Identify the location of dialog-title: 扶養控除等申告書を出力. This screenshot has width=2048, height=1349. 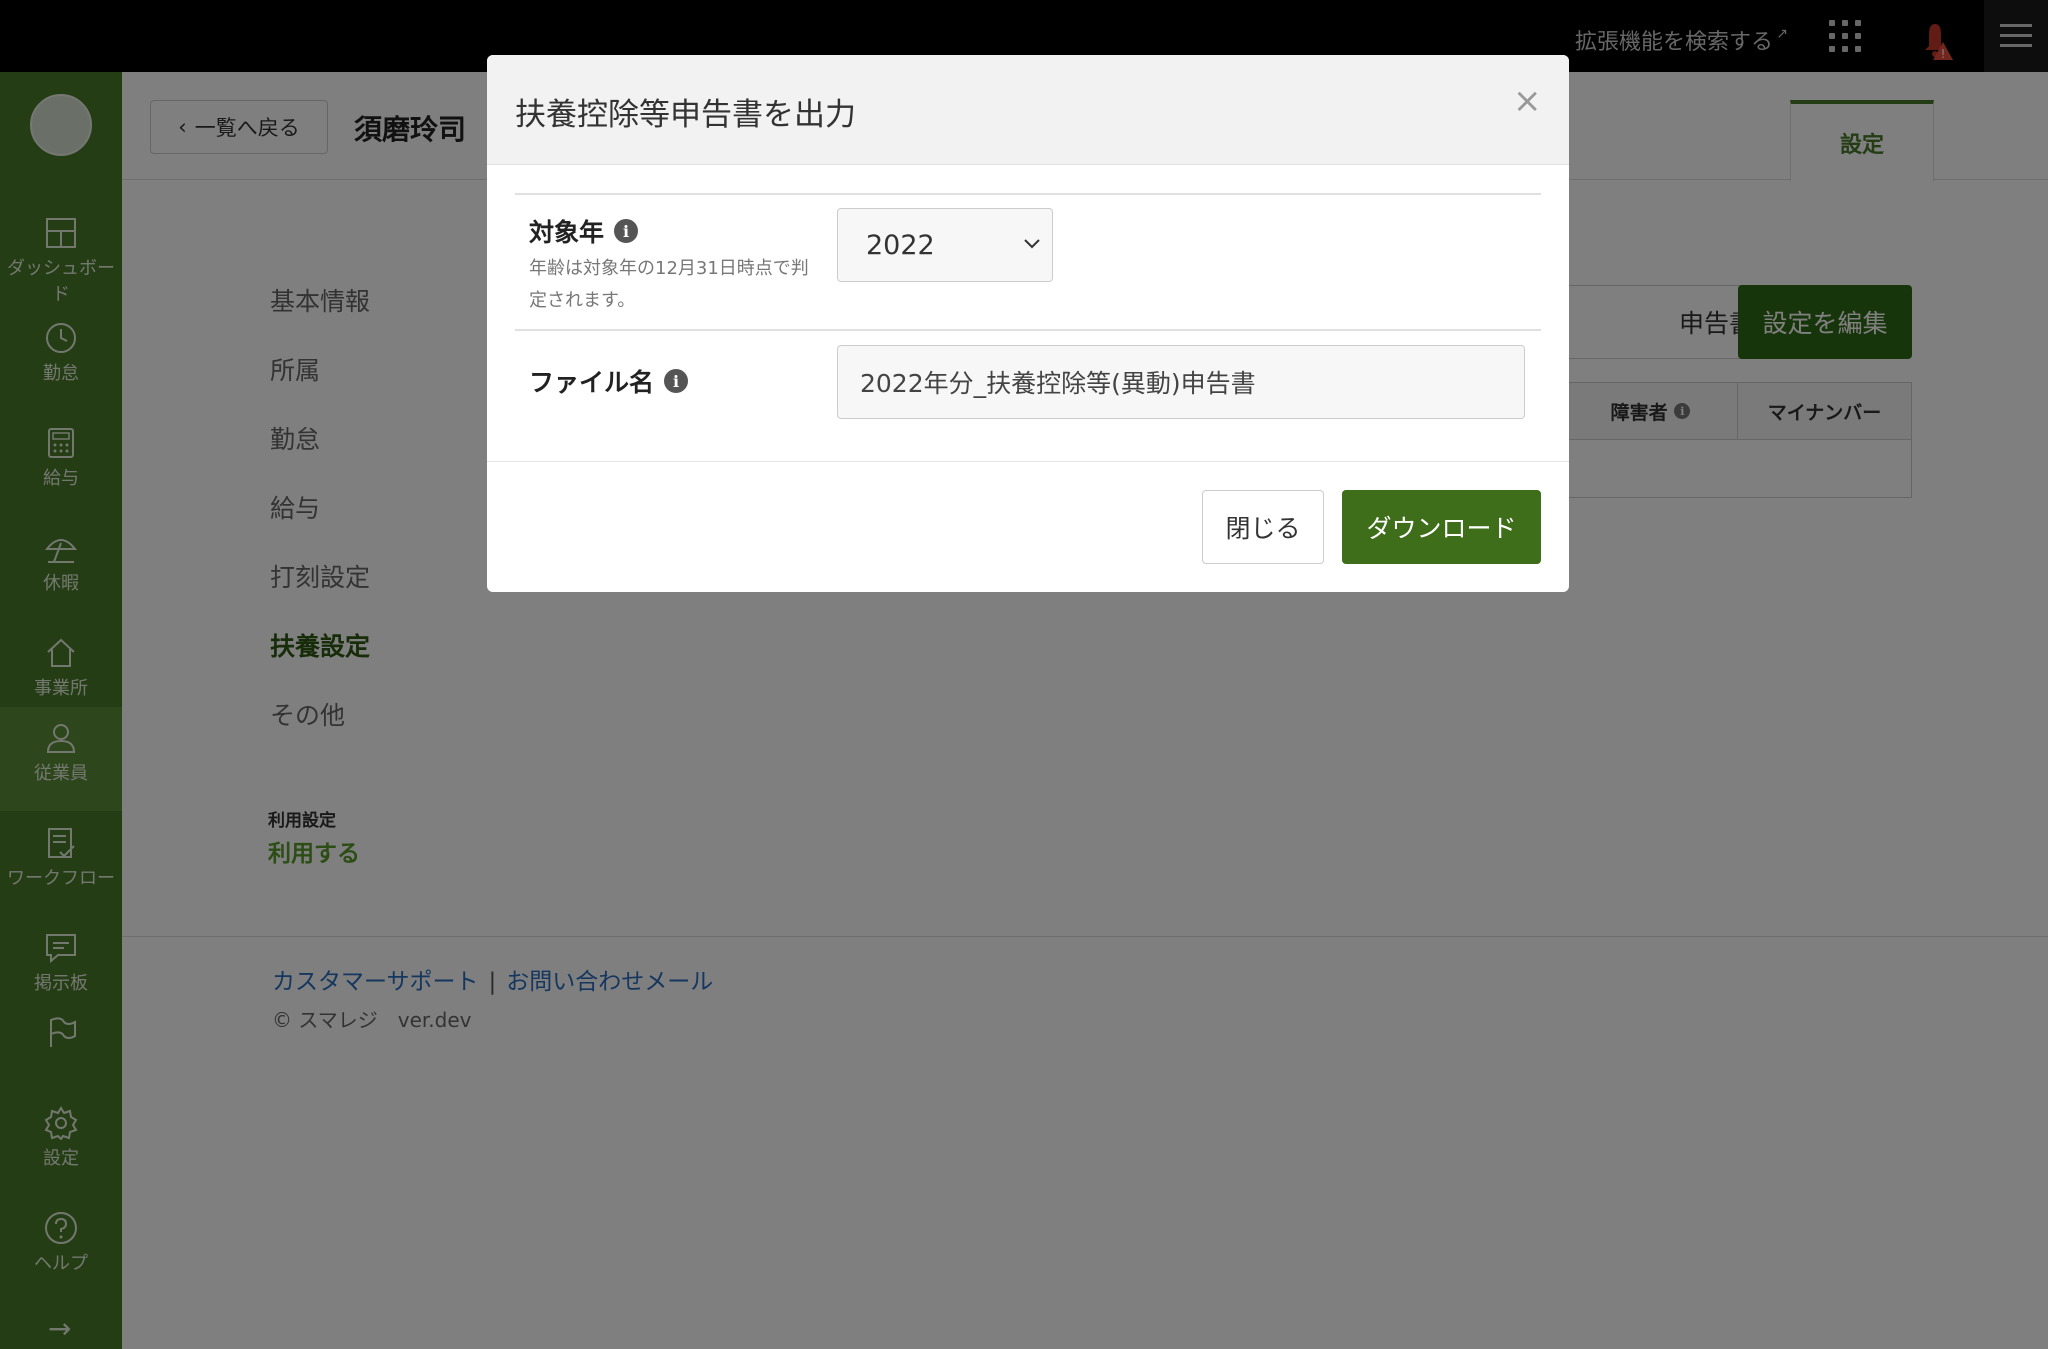
(685, 115).